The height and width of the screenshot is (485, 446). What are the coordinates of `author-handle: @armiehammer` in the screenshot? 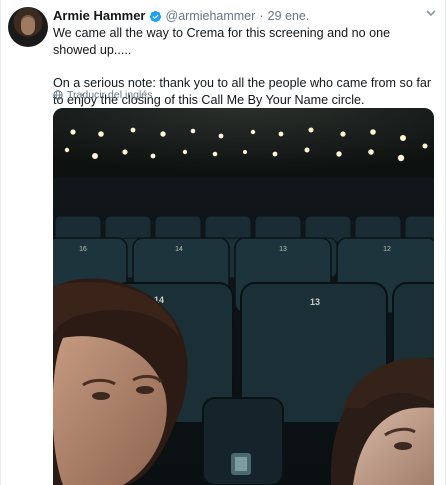 It's located at (211, 16).